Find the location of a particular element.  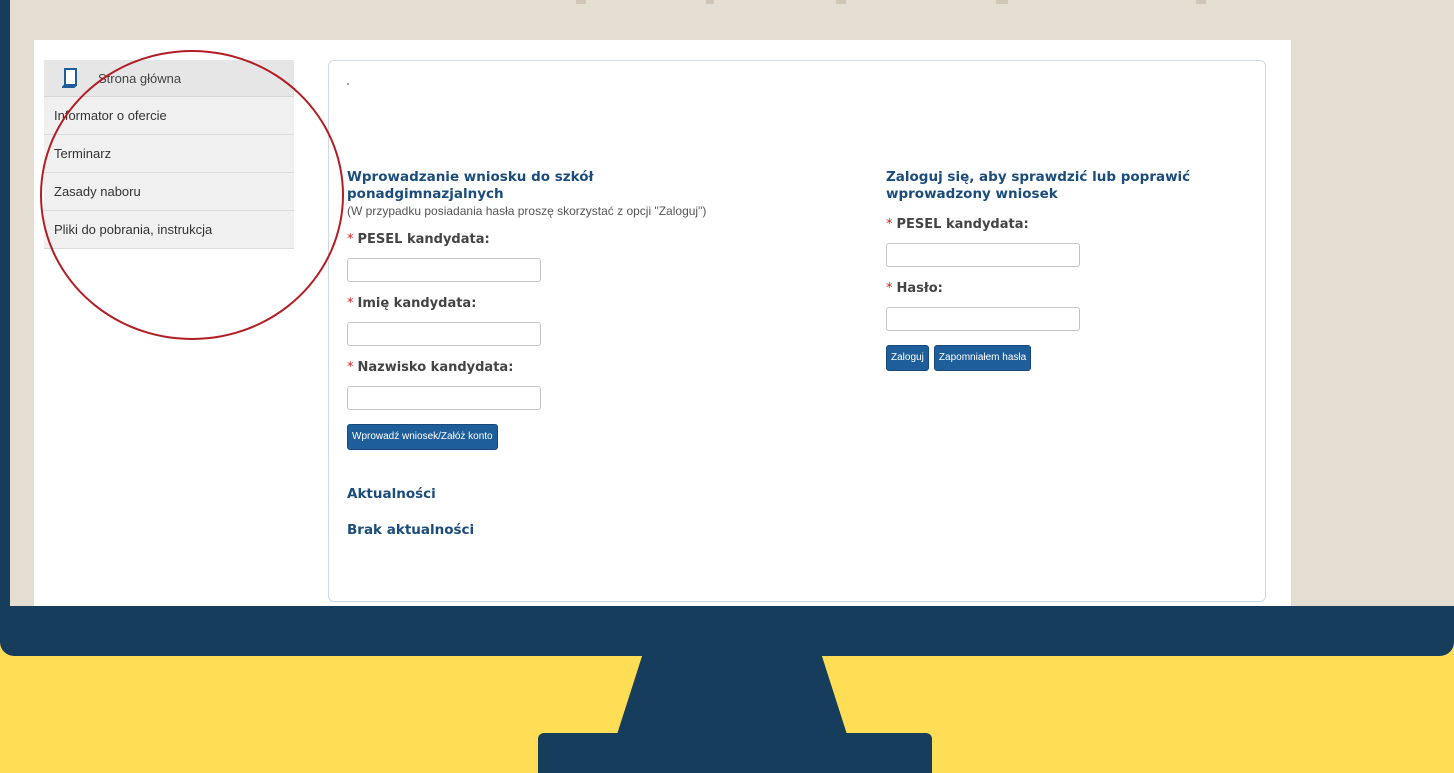

last-name-label: * Nazwisko kandydata: is located at coordinates (547, 368).